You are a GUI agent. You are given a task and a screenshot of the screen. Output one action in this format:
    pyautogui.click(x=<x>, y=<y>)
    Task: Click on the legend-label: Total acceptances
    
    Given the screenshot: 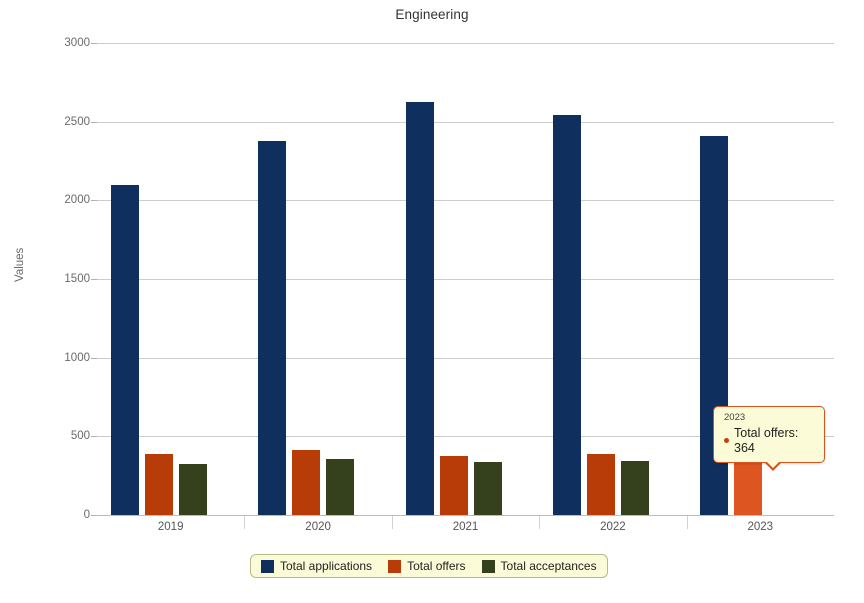 What is the action you would take?
    pyautogui.click(x=548, y=566)
    